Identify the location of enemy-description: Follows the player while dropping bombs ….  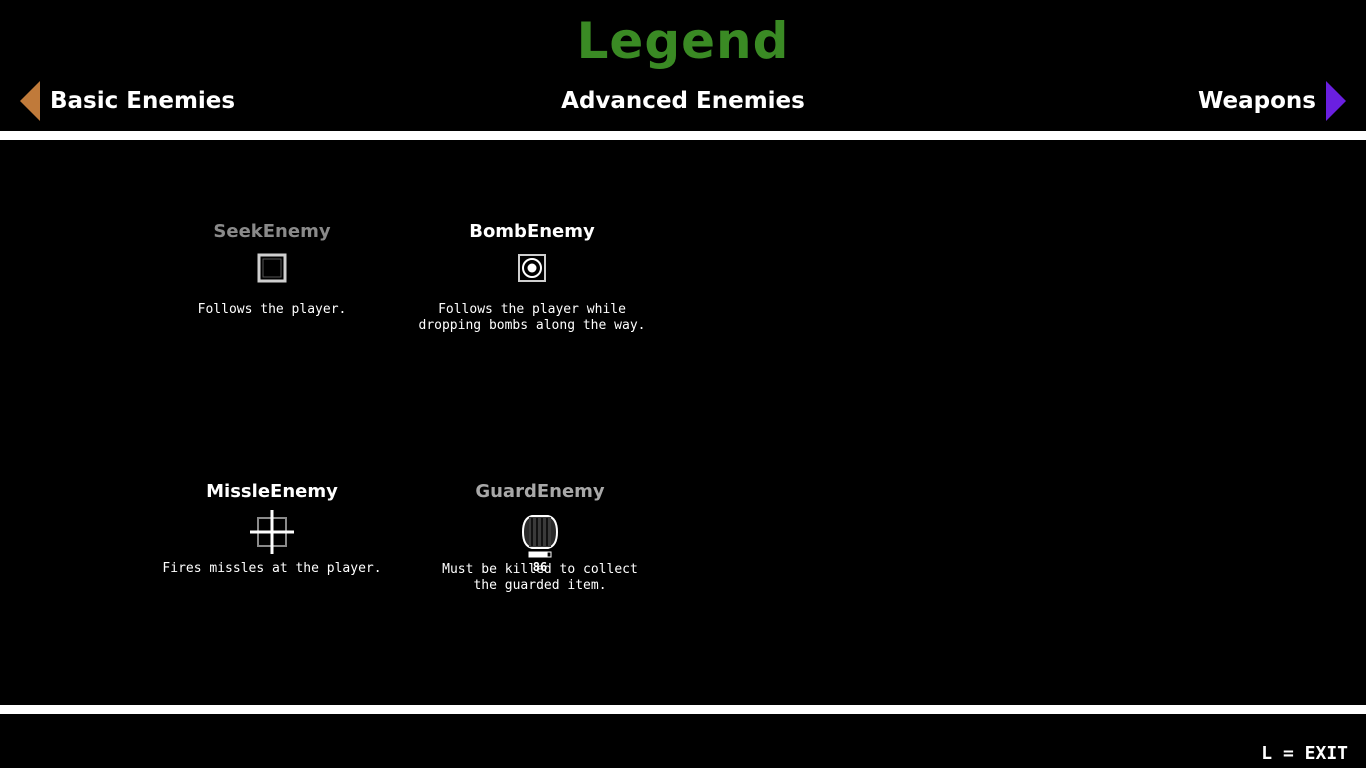
(532, 317).